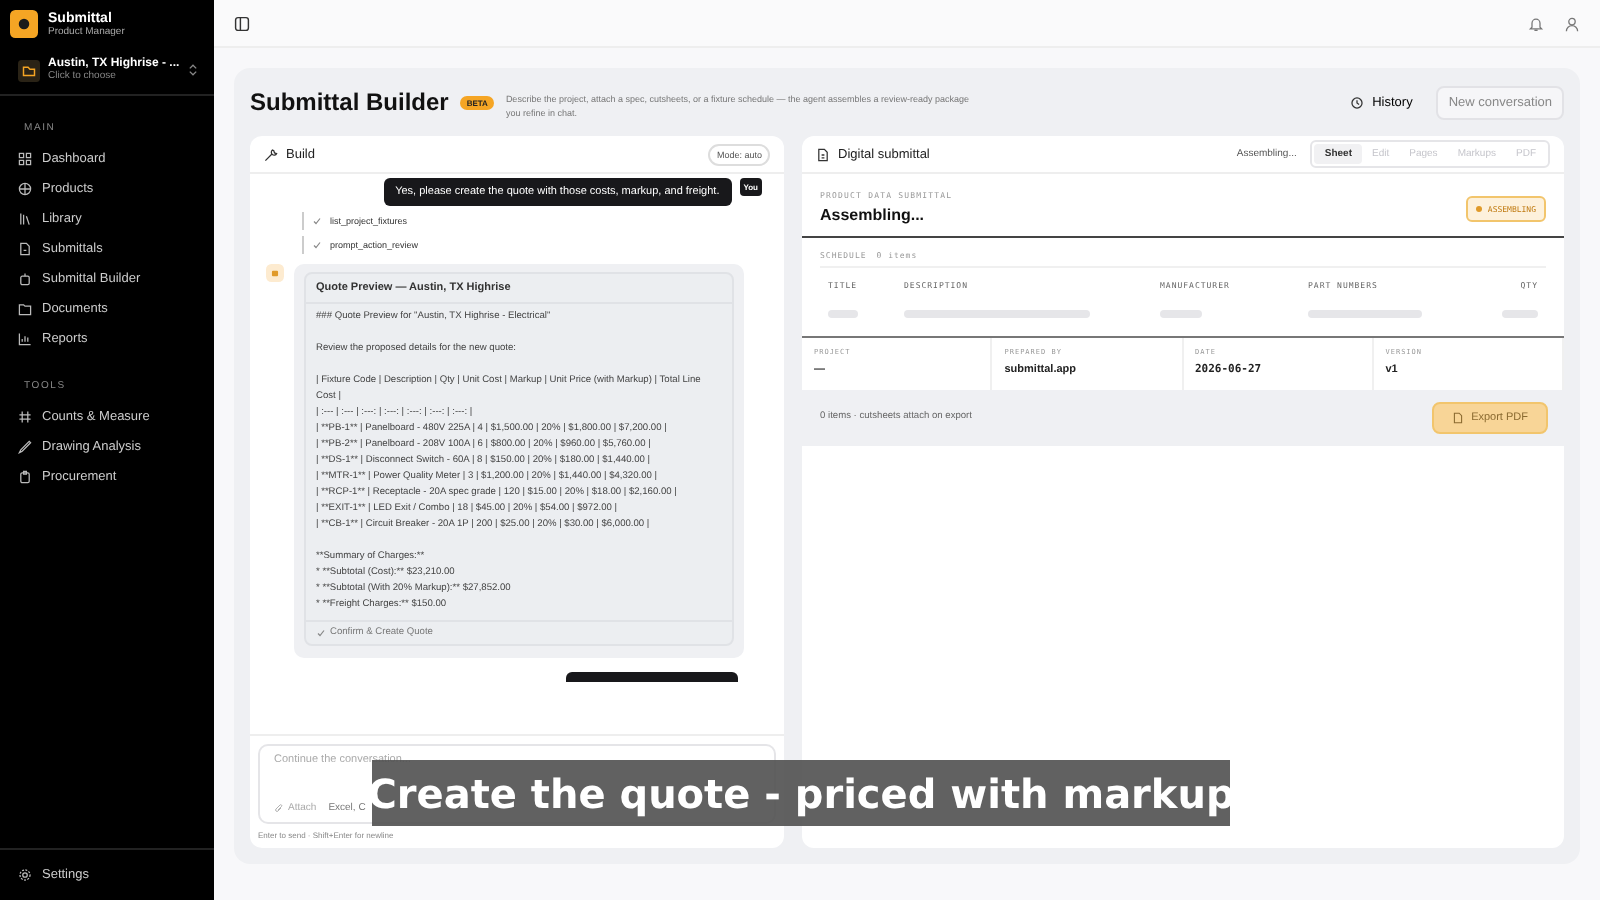 The height and width of the screenshot is (900, 1600). What do you see at coordinates (801, 793) in the screenshot?
I see `caption-overlay: Create the quote - priced with markup` at bounding box center [801, 793].